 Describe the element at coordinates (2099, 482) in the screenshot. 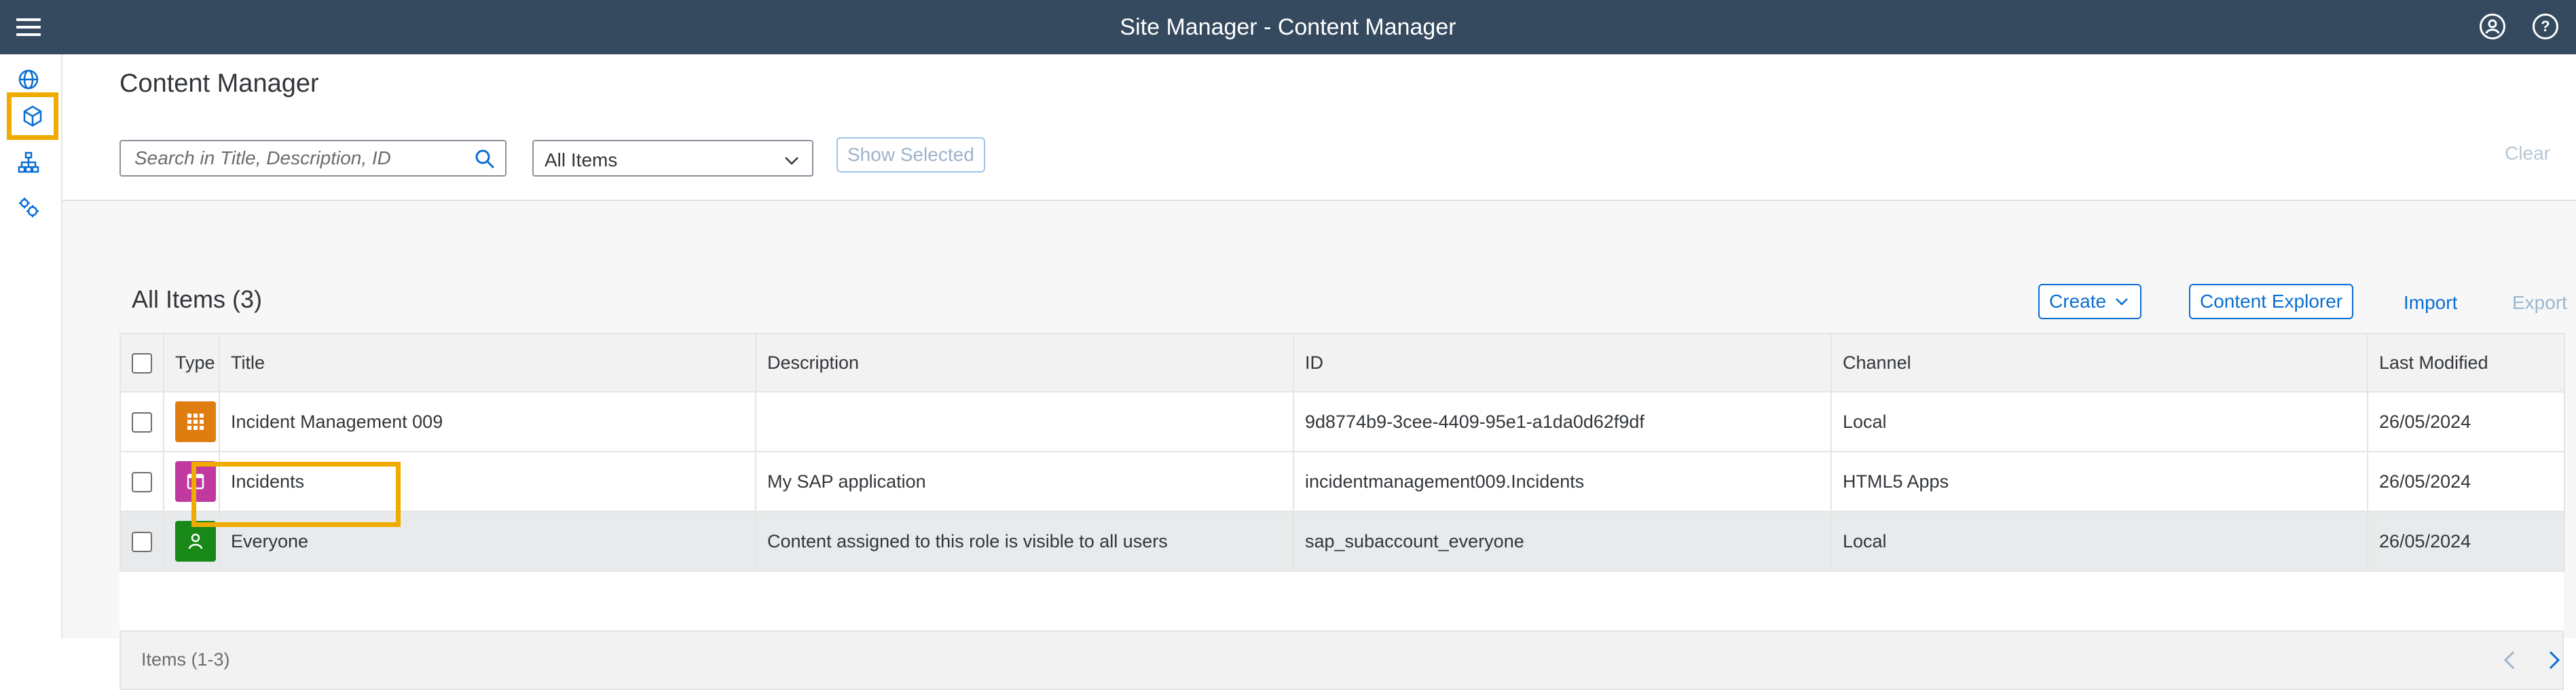

I see `channel-cell: HTML5 Apps` at that location.